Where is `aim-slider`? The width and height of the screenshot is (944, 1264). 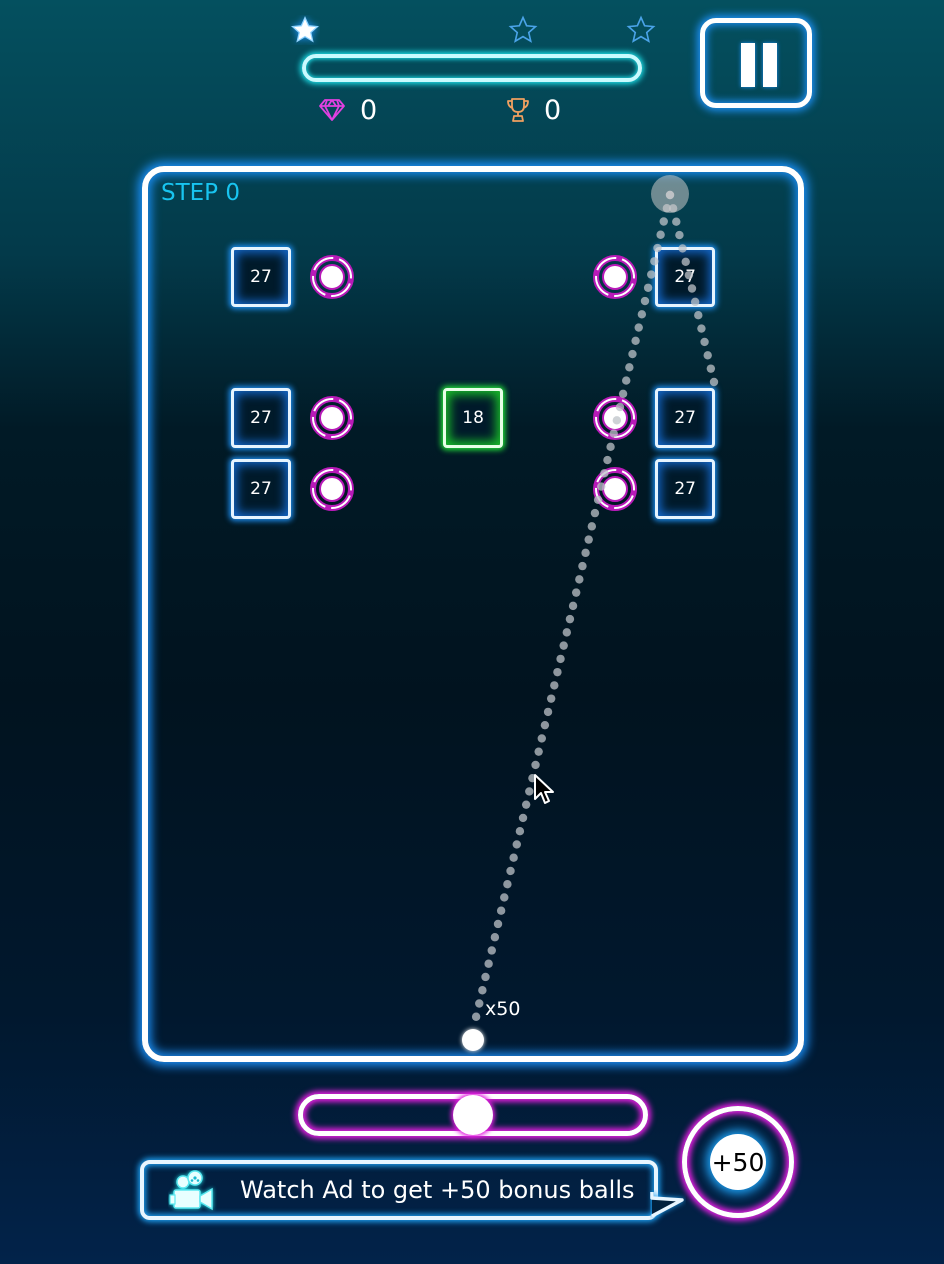 aim-slider is located at coordinates (473, 1115).